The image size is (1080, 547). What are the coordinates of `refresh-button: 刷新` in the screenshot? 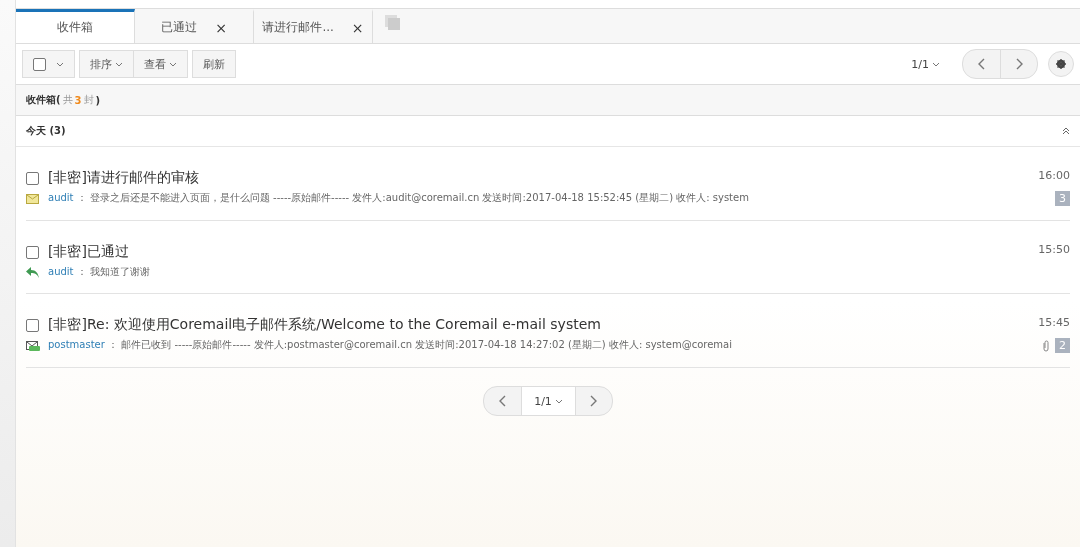 It's located at (214, 64).